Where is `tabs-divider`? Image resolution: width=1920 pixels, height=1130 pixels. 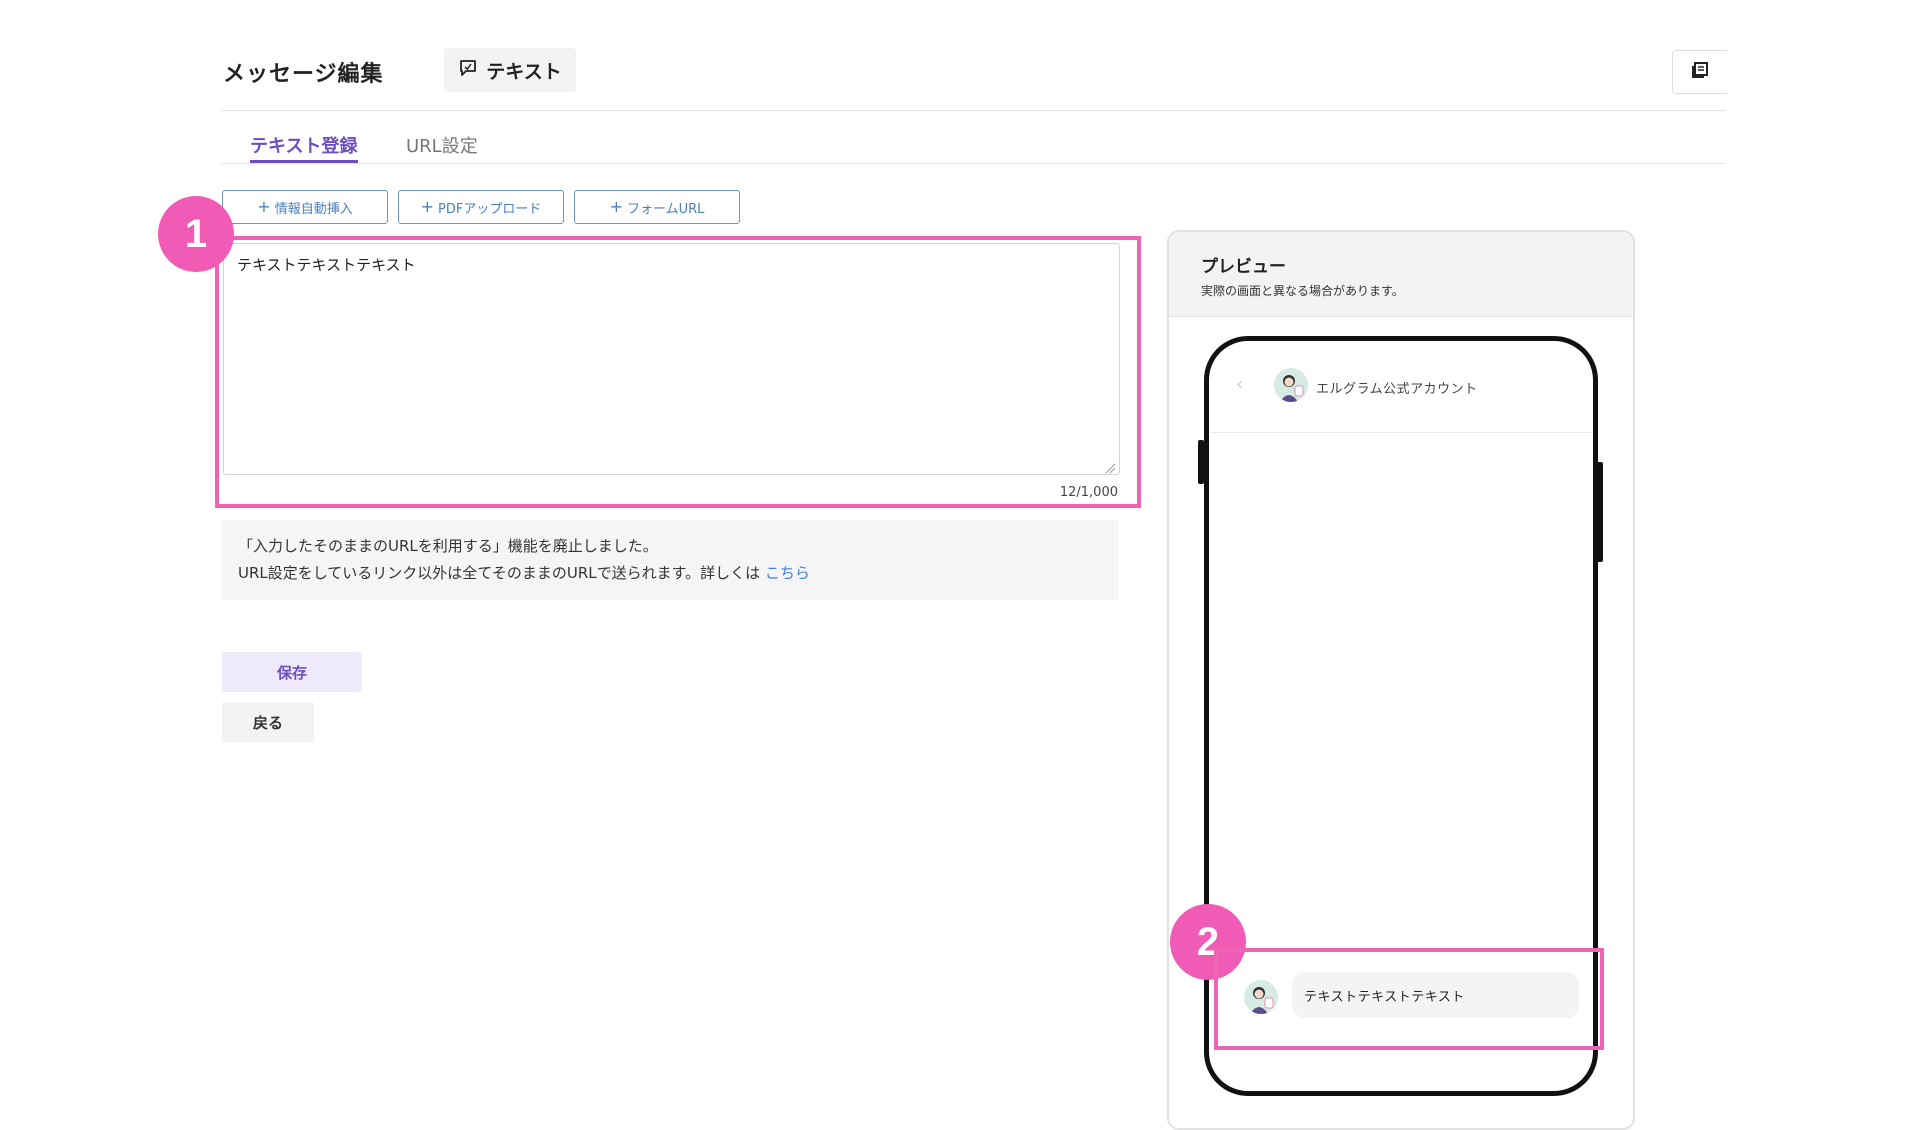
tabs-divider is located at coordinates (974, 163).